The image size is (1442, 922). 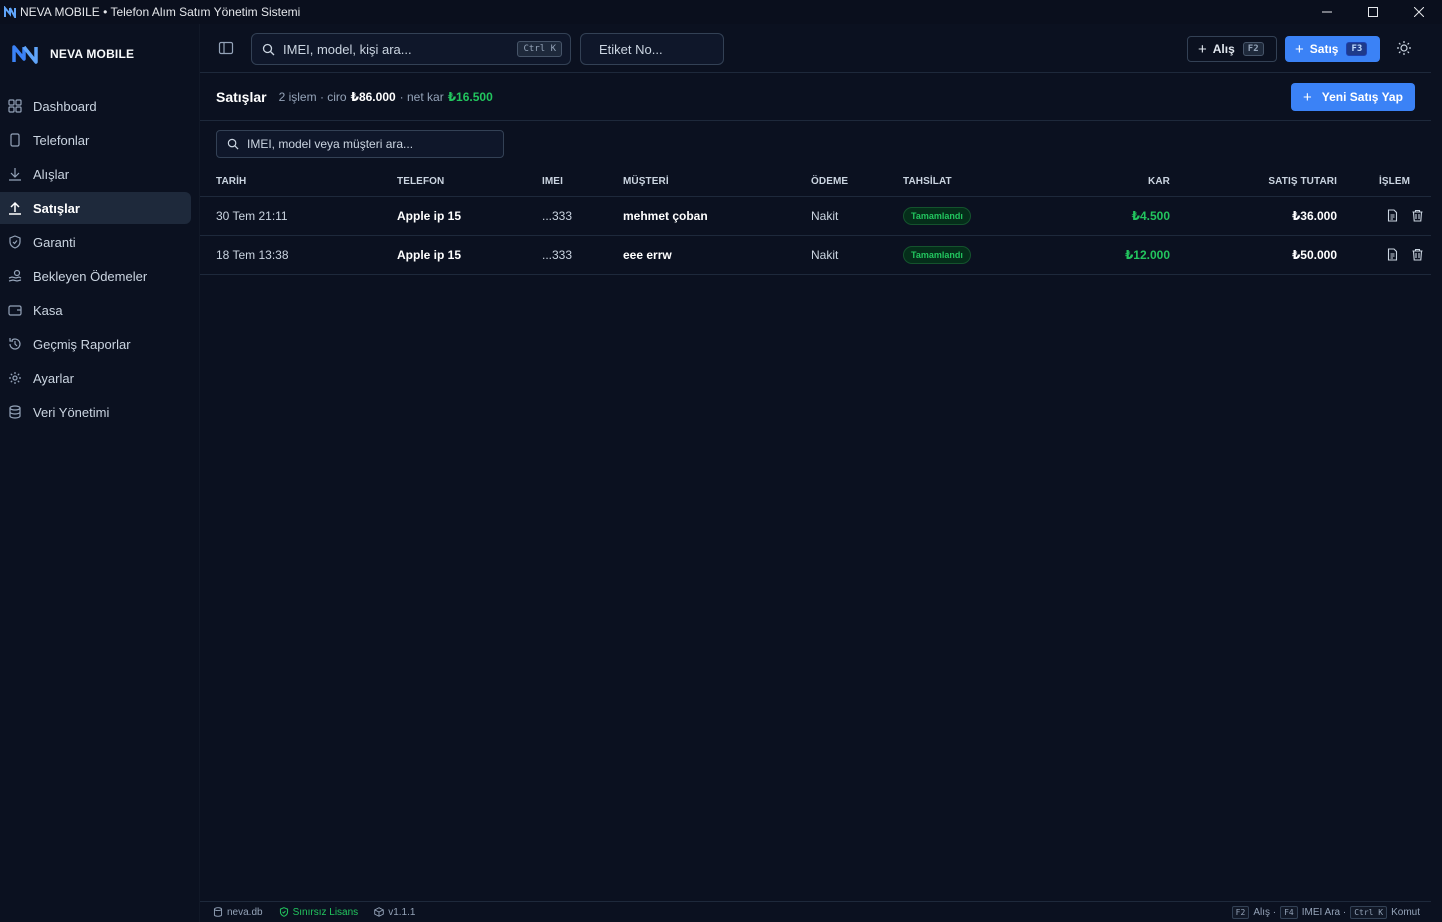 I want to click on hand-coins-icon, so click(x=15, y=276).